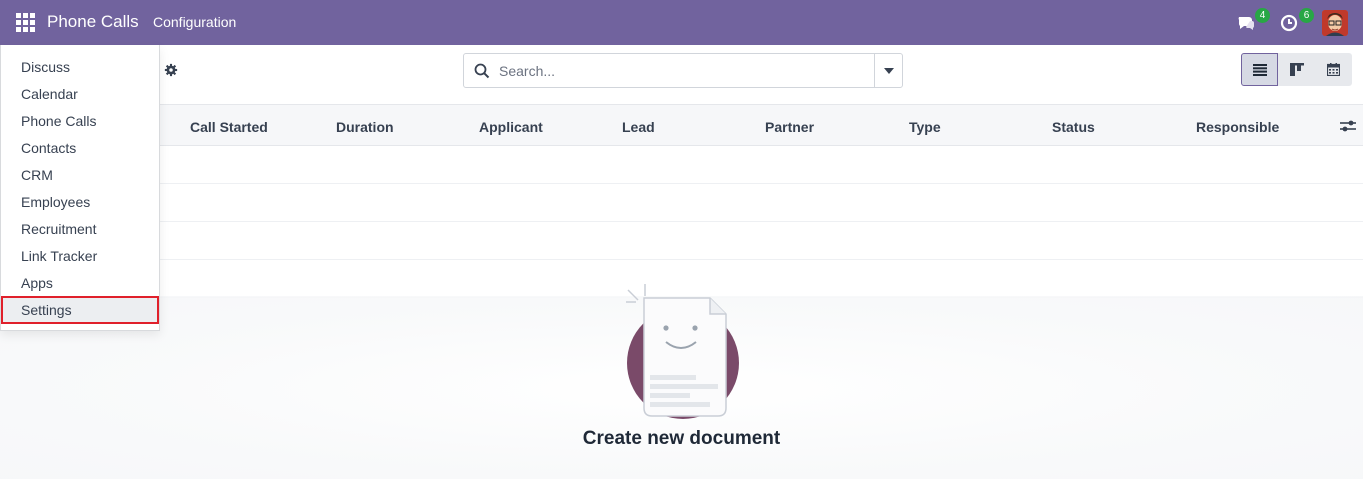 The height and width of the screenshot is (479, 1363). I want to click on column-responsible: Responsible, so click(1237, 127).